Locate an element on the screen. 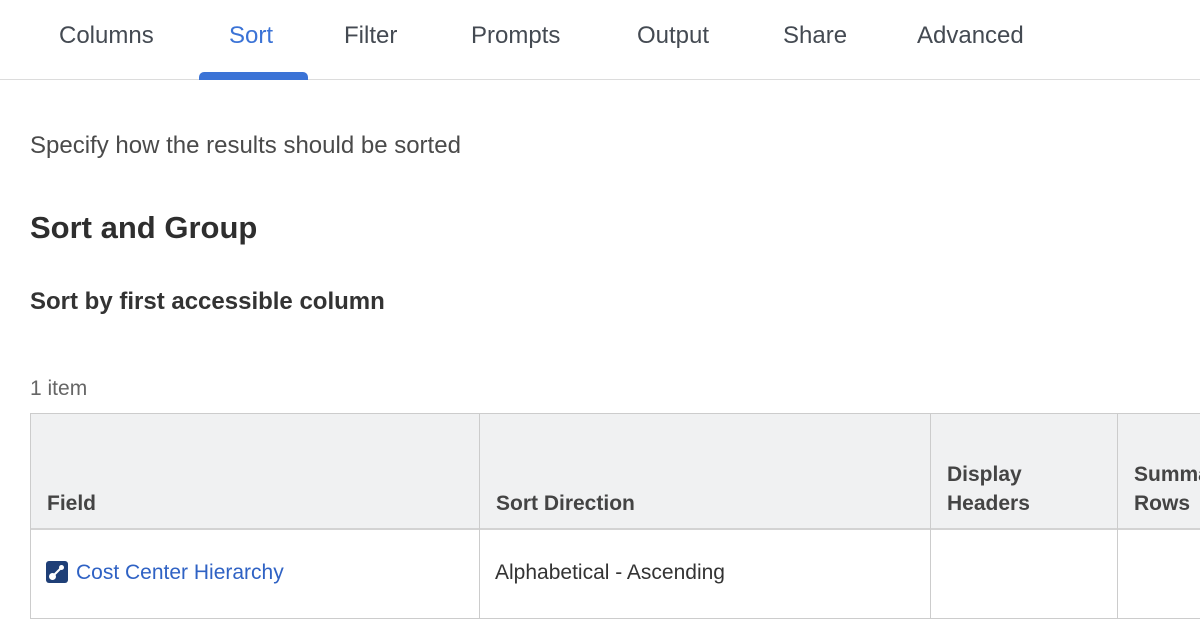  column-header-display-headers: Display Headers is located at coordinates (988, 489).